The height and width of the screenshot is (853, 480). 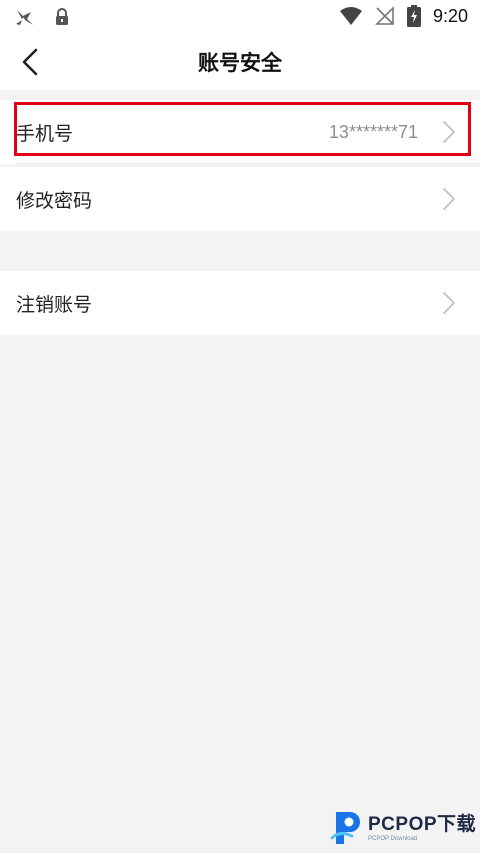 I want to click on deactivate-account-row: 注销账号, so click(x=240, y=303).